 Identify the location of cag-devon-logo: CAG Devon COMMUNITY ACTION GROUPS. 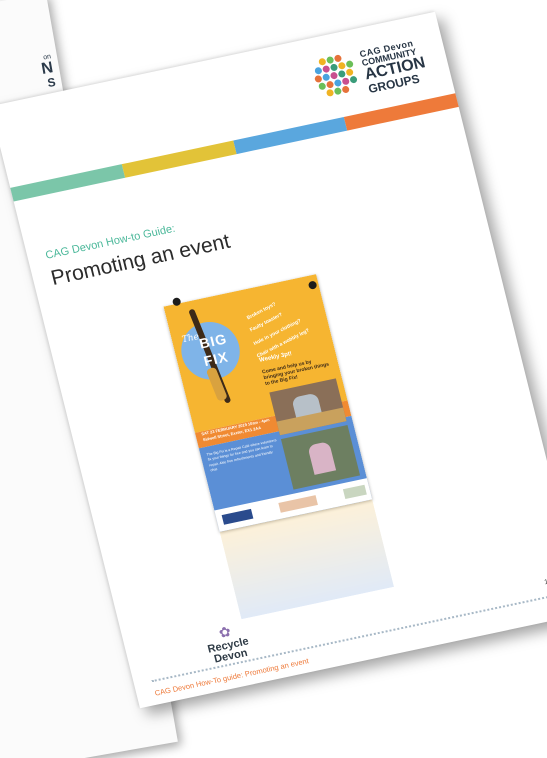
(370, 72).